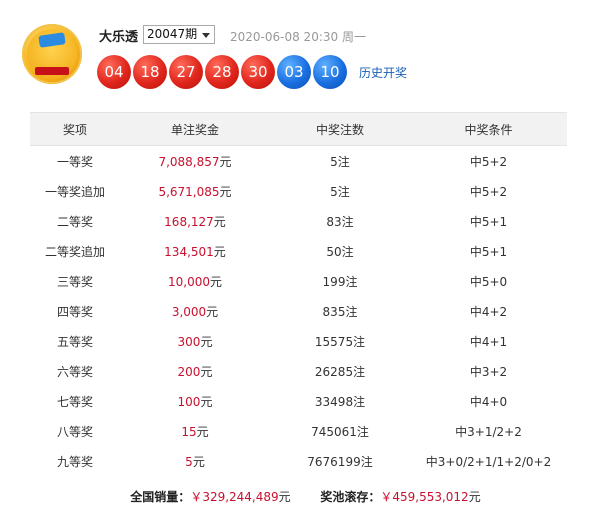 This screenshot has width=611, height=530. I want to click on amount-value: 168,127, so click(189, 221).